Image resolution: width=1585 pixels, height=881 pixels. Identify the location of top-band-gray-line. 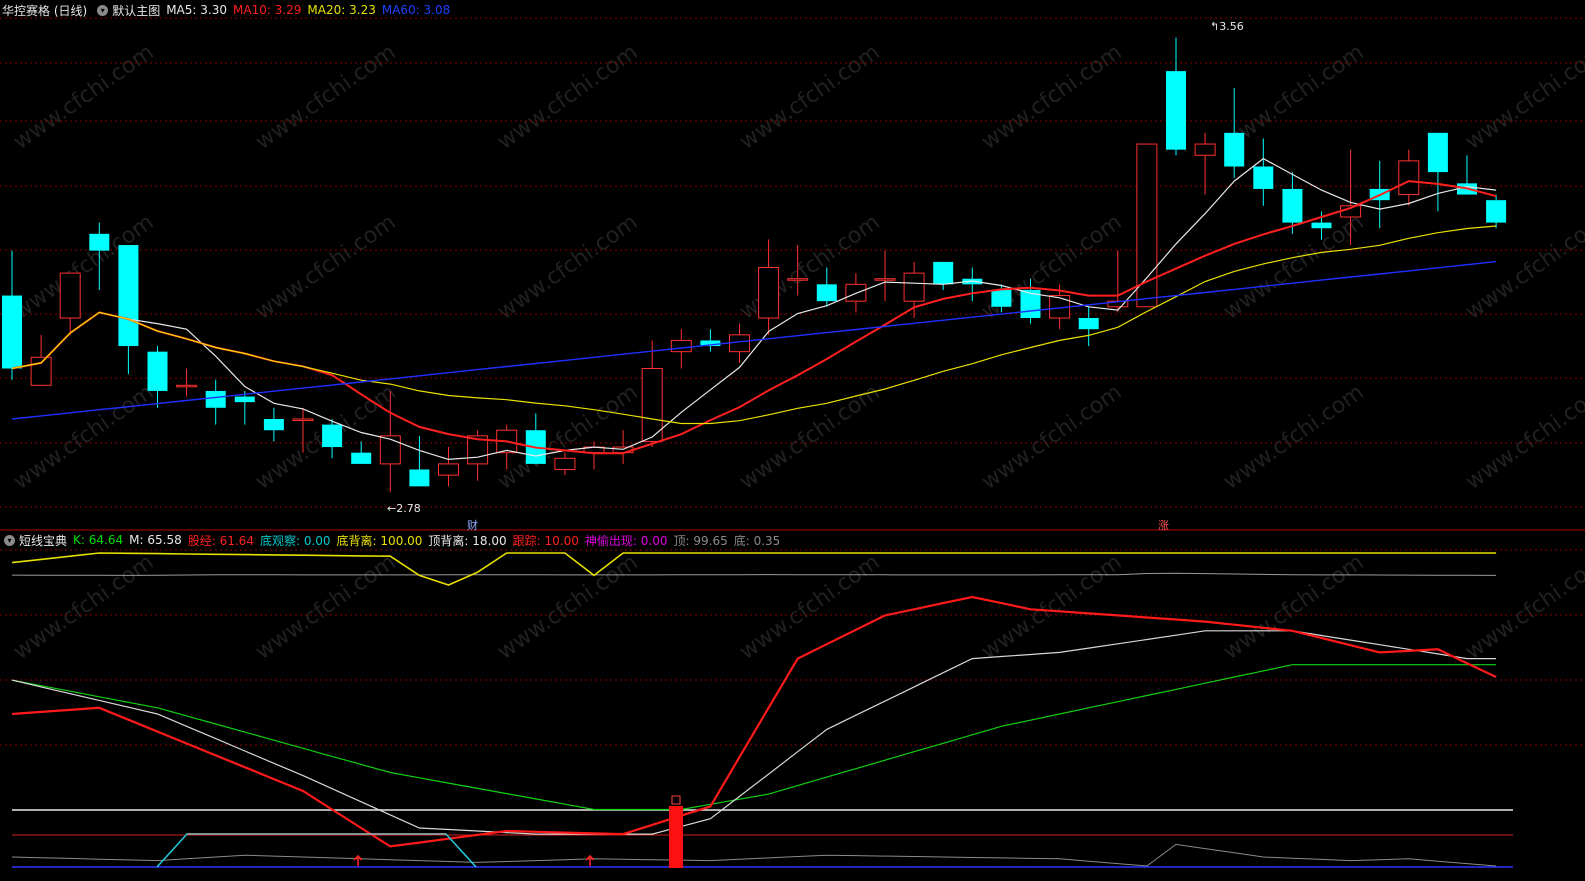
(754, 574).